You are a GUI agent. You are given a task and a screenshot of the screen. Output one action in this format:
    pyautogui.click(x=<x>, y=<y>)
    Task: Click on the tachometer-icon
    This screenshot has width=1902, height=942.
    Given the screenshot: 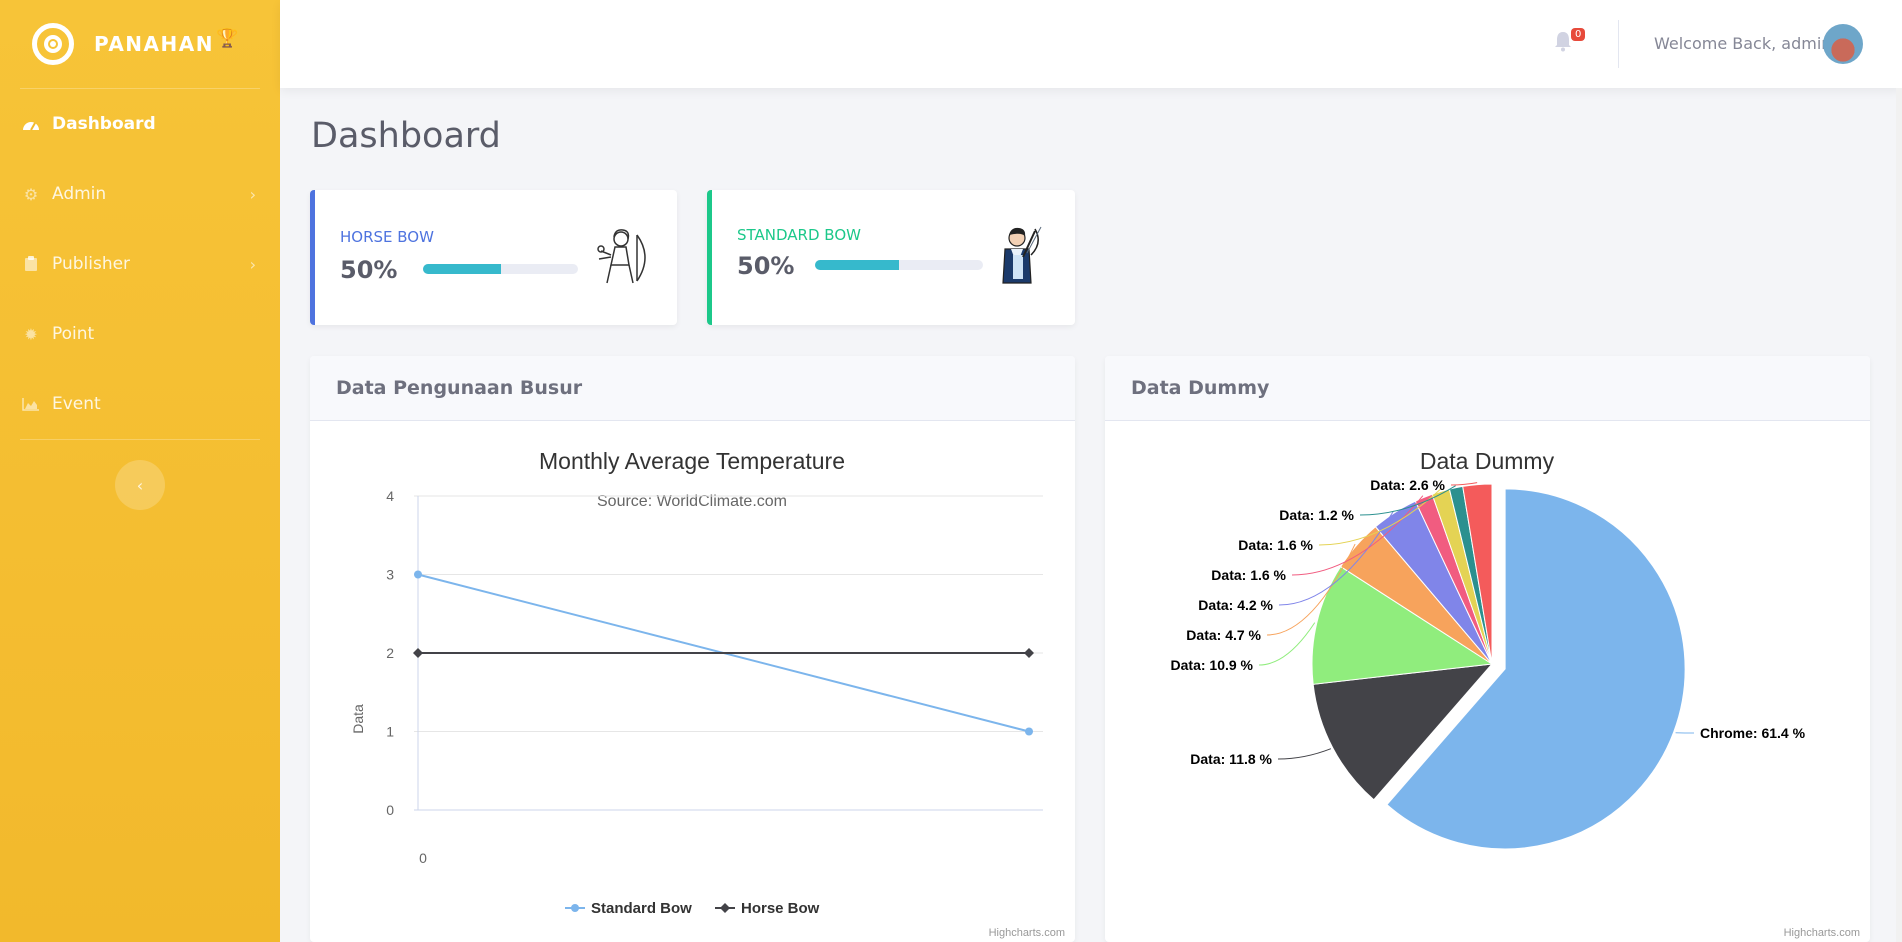 What is the action you would take?
    pyautogui.click(x=31, y=124)
    